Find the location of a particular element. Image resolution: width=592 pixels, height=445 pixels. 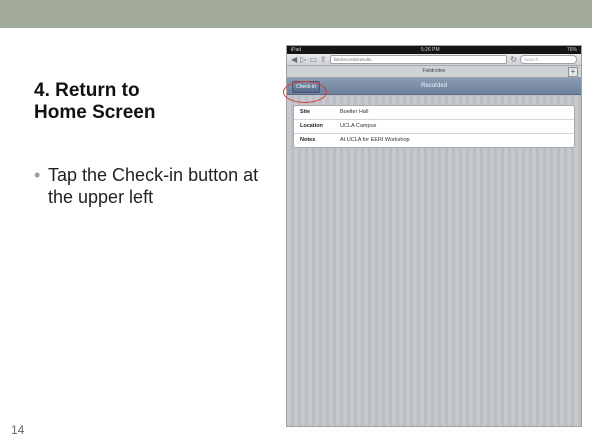

new-tab-button: + is located at coordinates (573, 72).